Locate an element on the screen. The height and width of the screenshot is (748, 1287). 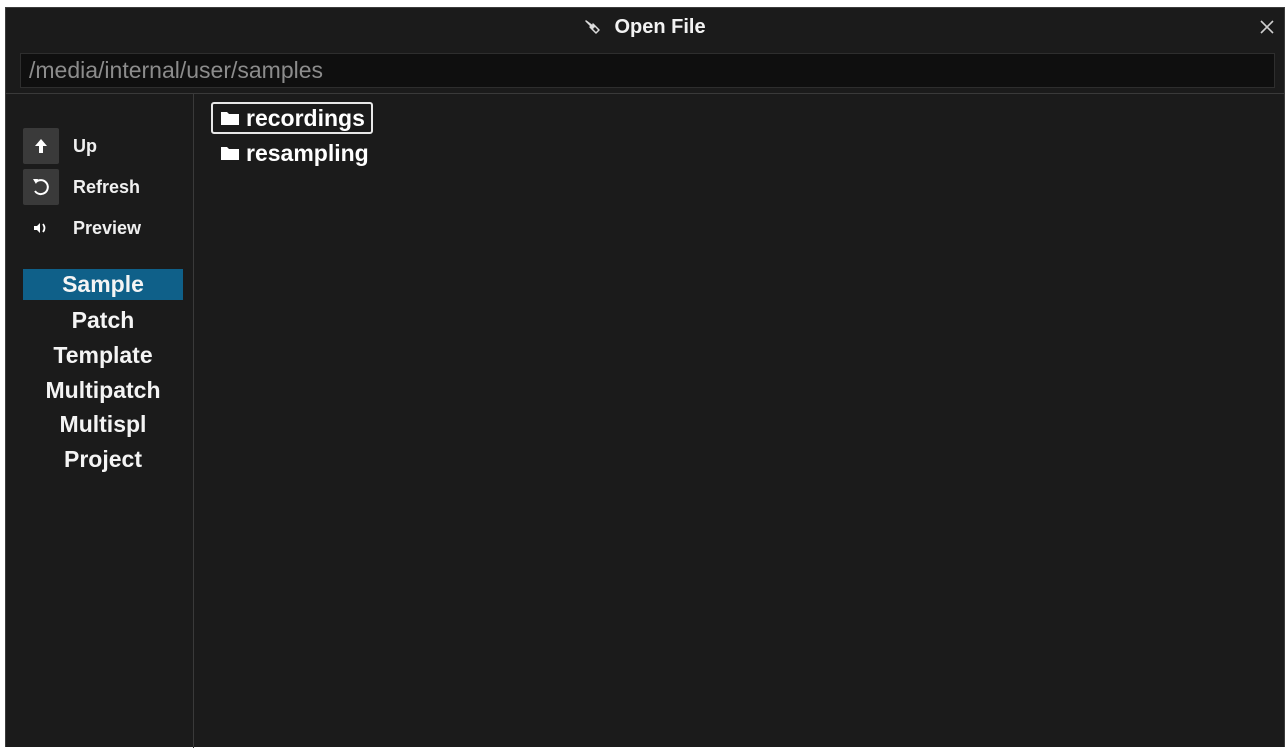
close-icon is located at coordinates (1267, 27).